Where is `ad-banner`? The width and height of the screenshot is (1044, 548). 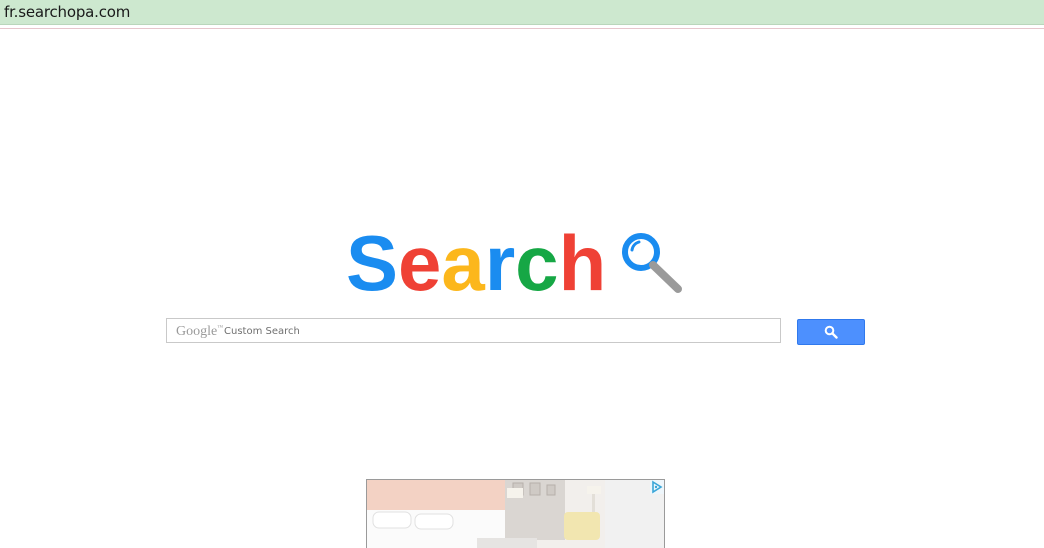 ad-banner is located at coordinates (515, 513).